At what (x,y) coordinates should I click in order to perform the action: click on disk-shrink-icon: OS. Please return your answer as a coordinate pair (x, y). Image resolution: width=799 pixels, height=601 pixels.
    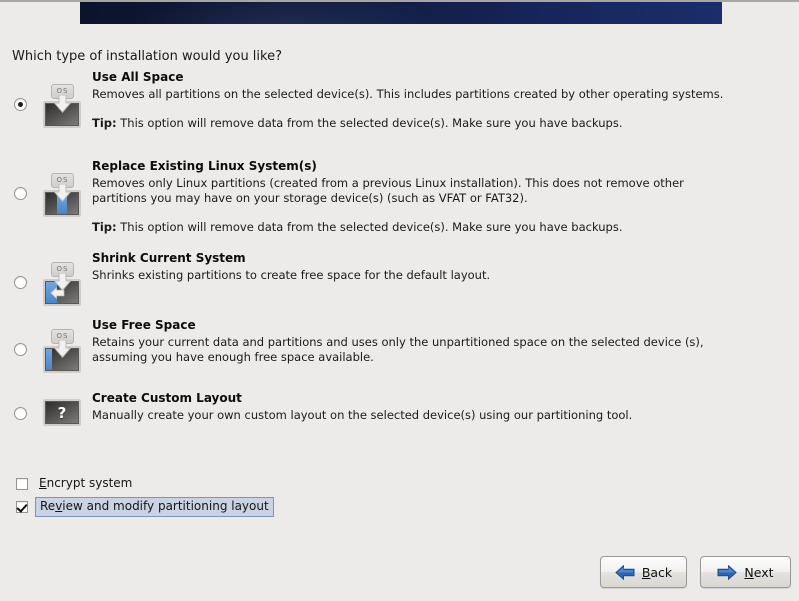
    Looking at the image, I should click on (62, 285).